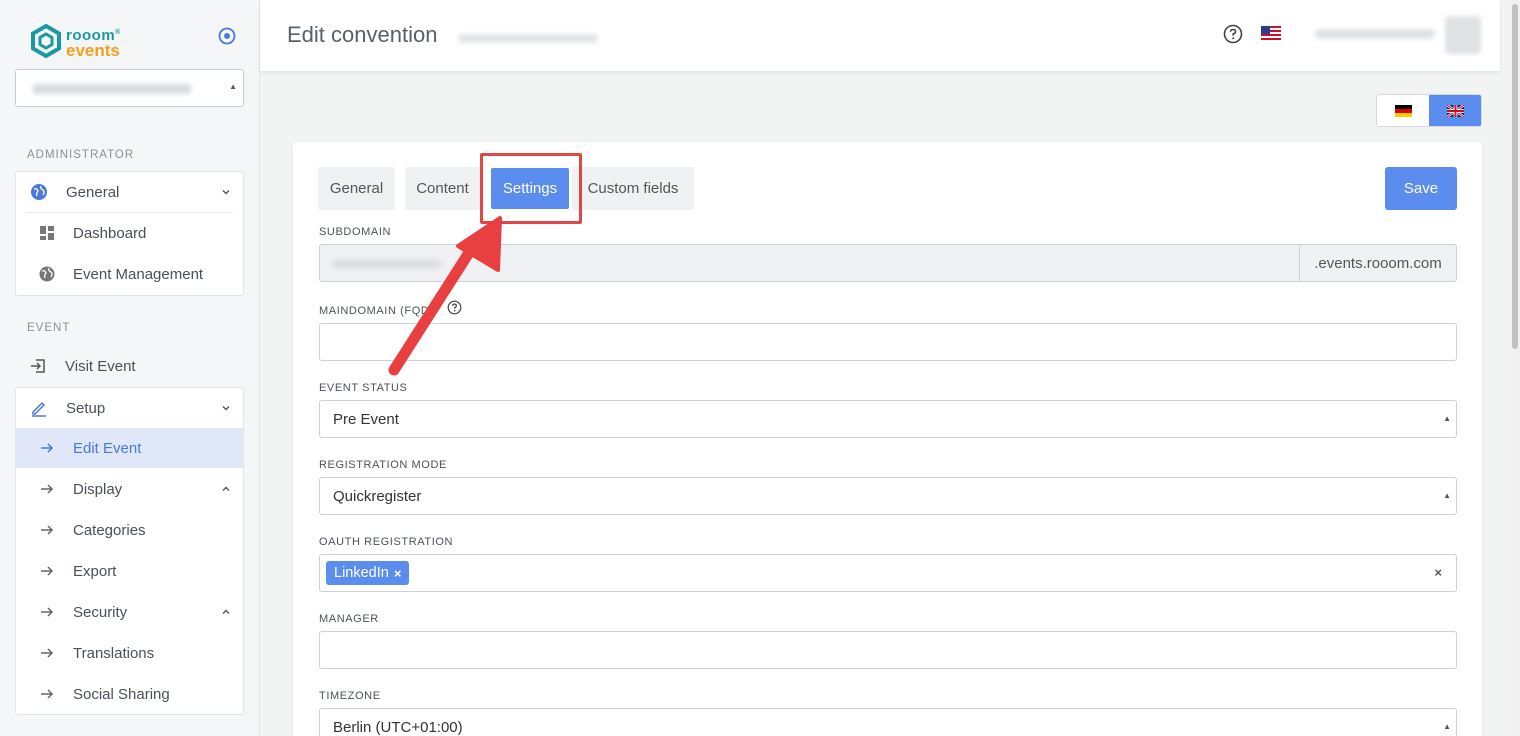 This screenshot has height=736, width=1520. What do you see at coordinates (350, 696) in the screenshot?
I see `timezone-label: TIMEZONE` at bounding box center [350, 696].